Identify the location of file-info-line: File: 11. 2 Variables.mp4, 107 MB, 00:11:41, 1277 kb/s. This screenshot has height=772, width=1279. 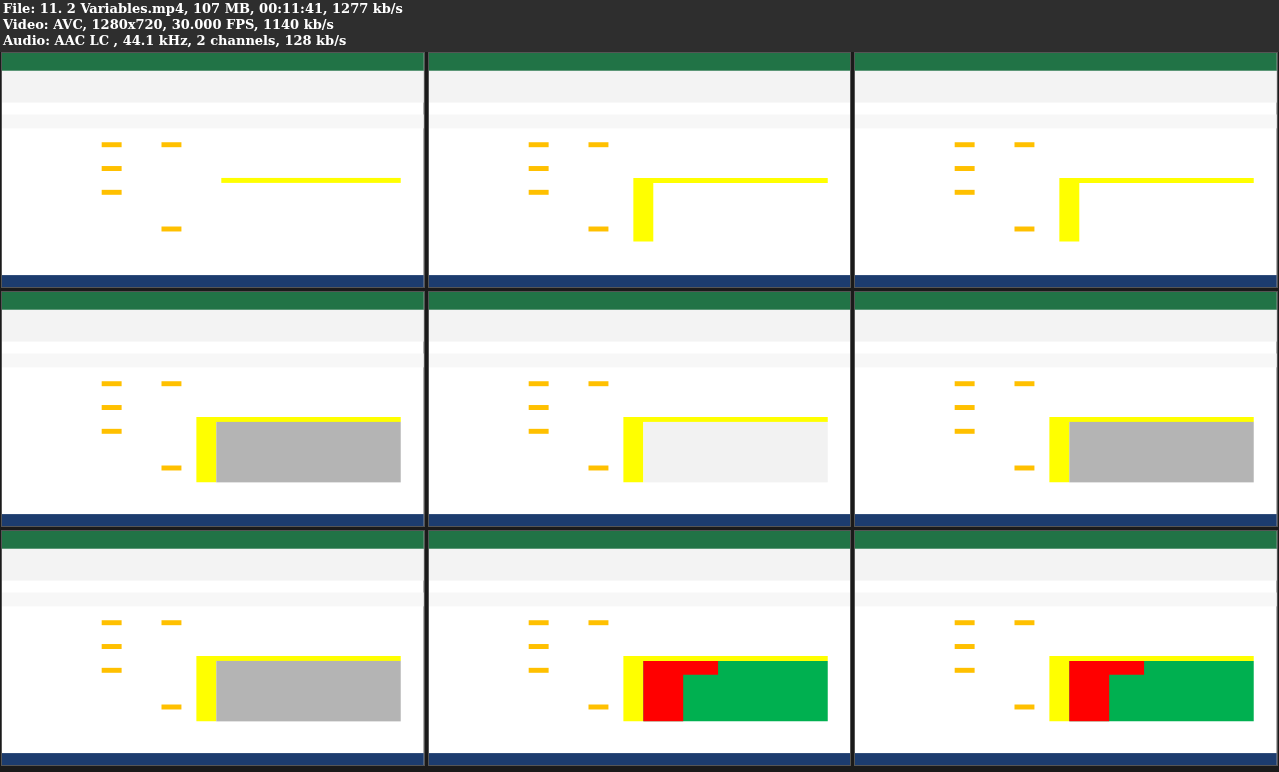
(203, 9).